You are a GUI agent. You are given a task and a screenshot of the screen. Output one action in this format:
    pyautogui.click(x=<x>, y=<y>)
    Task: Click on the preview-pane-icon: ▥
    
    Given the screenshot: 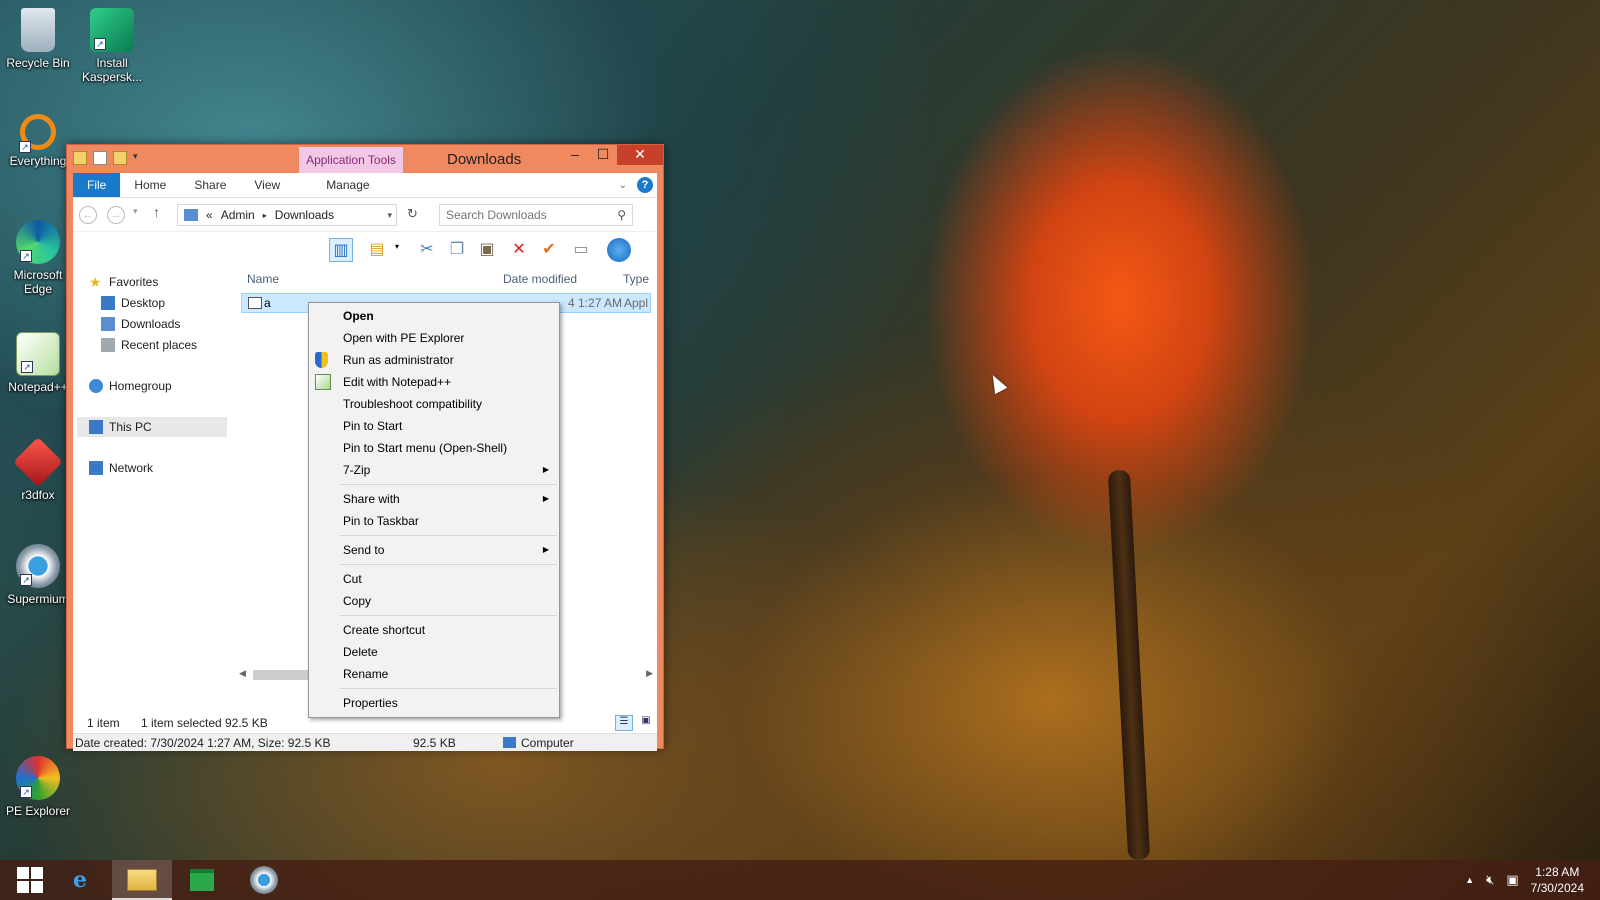 What is the action you would take?
    pyautogui.click(x=341, y=250)
    